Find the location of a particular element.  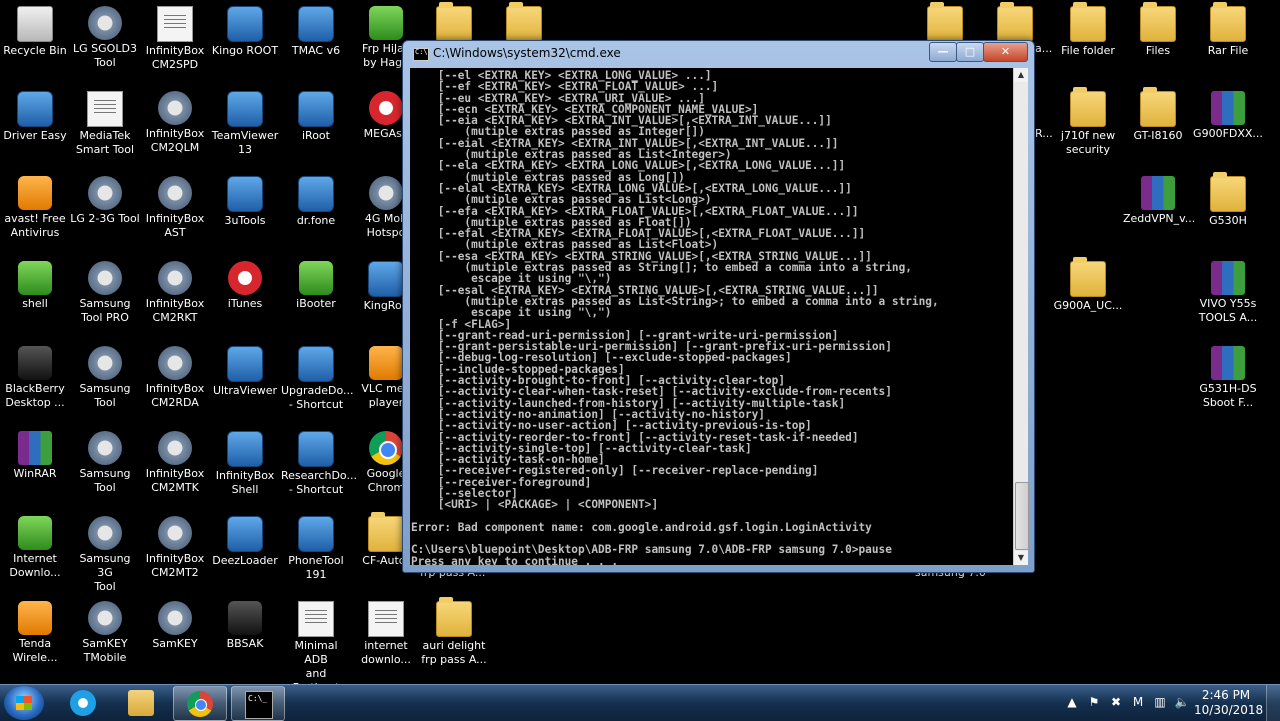

desktop-icon: dr.fone is located at coordinates (316, 199).